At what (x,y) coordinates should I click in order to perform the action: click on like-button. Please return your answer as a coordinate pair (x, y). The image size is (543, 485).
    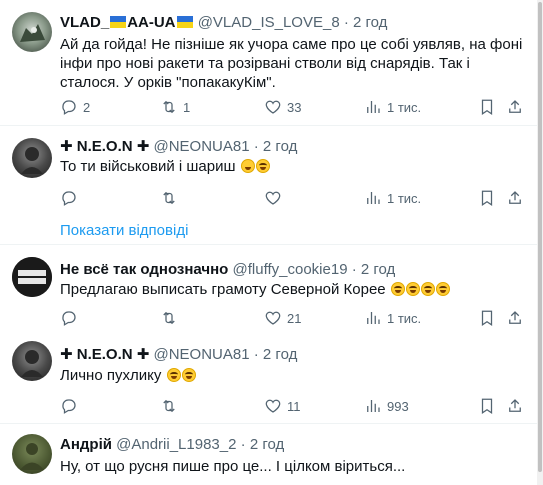
    Looking at the image, I should click on (273, 198).